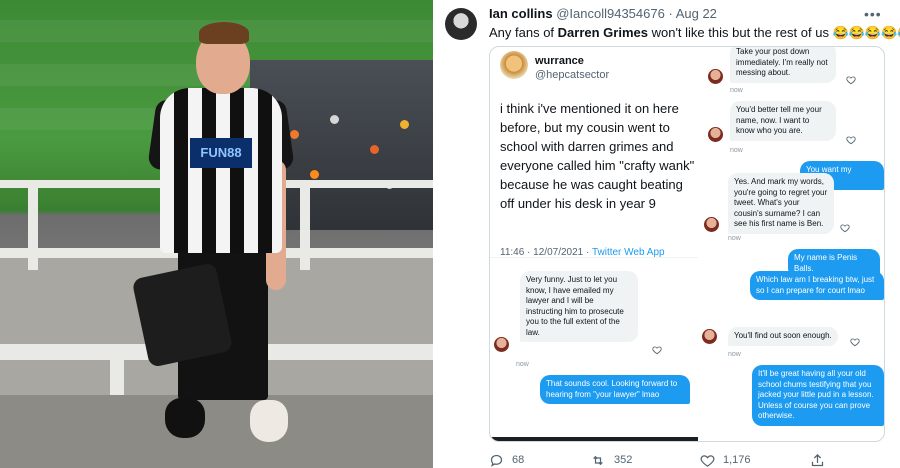 The width and height of the screenshot is (900, 468). Describe the element at coordinates (523, 32) in the screenshot. I see `tweet-text-start: Any fans of` at that location.